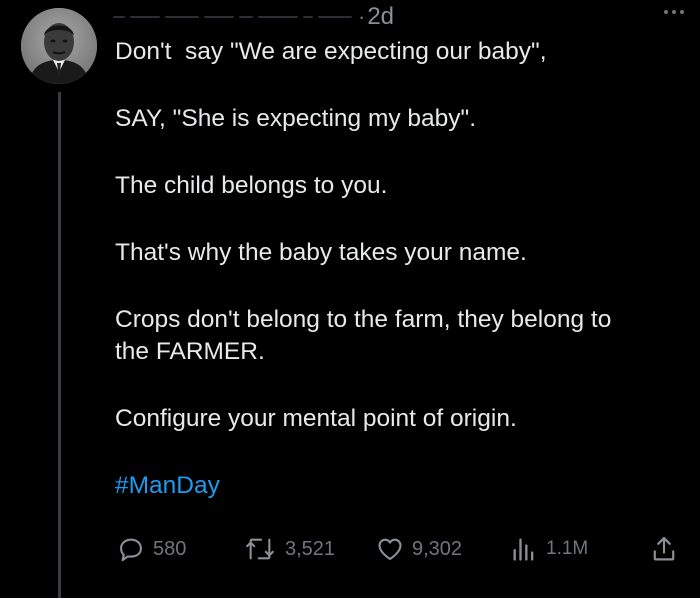  What do you see at coordinates (321, 252) in the screenshot?
I see `post-line: That's why the baby takes your name.` at bounding box center [321, 252].